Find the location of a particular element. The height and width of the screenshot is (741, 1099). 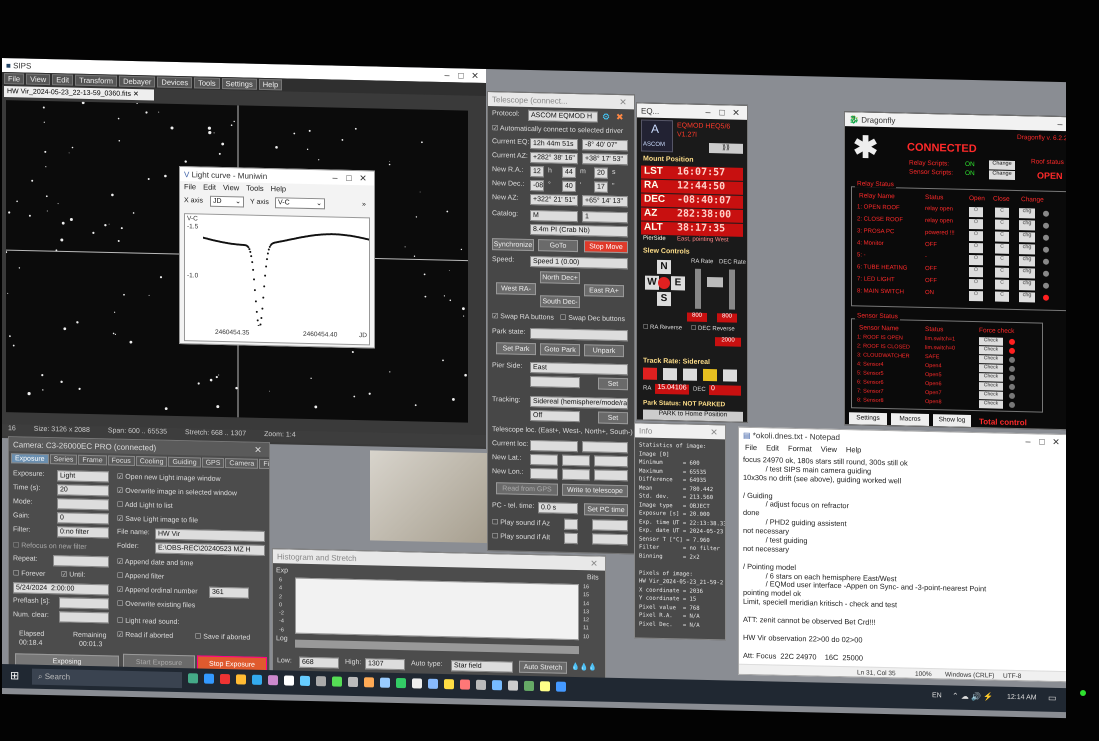

lat-sec is located at coordinates (611, 461).